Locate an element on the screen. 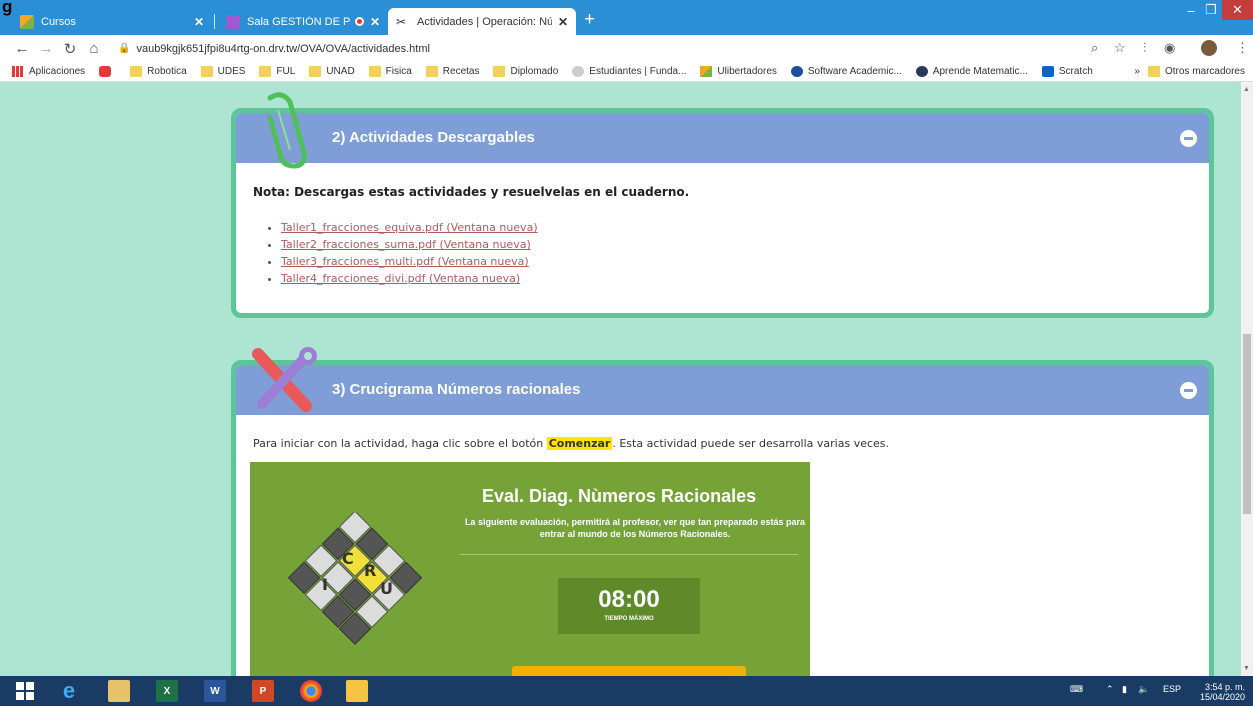 Image resolution: width=1253 pixels, height=706 pixels. youtube-icon is located at coordinates (105, 71).